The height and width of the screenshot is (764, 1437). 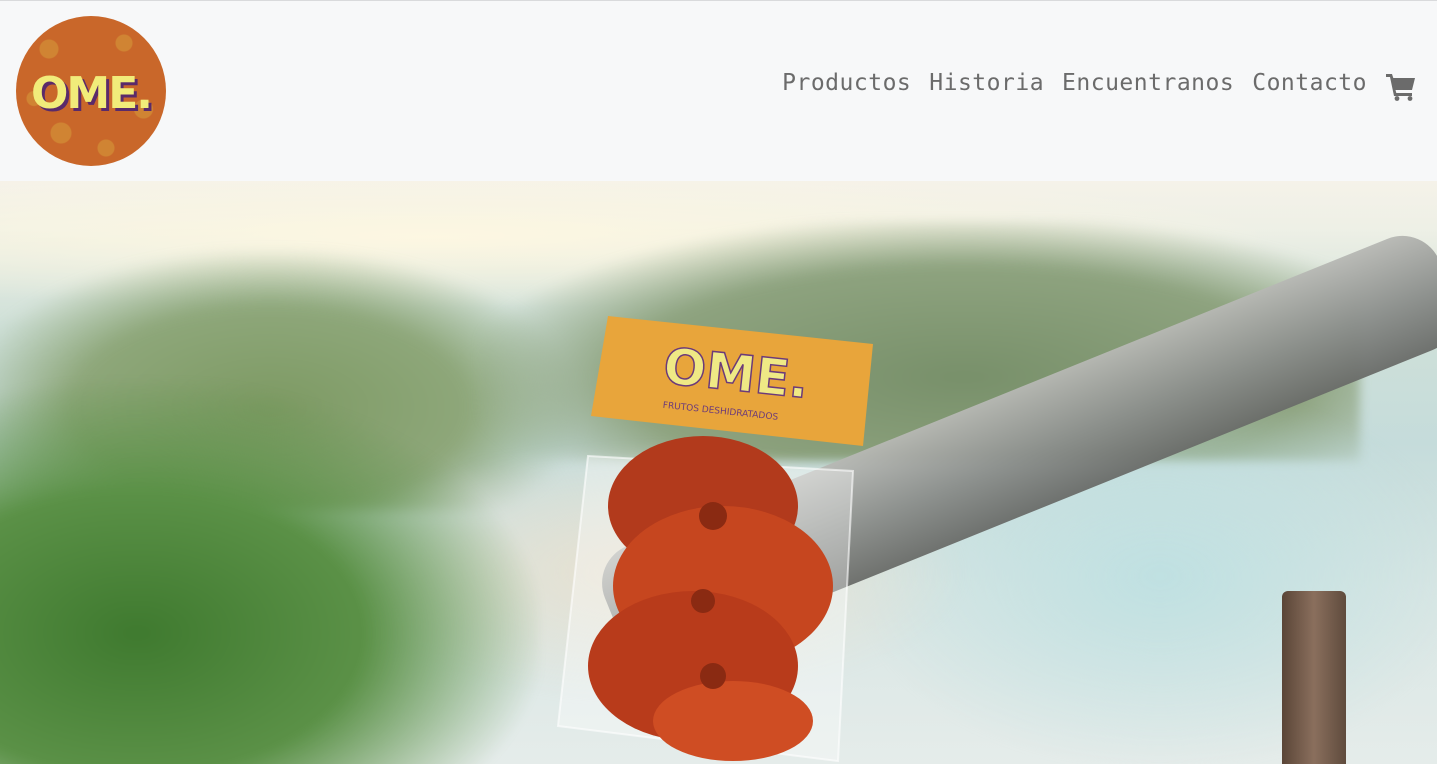 I want to click on logo-text: OME., so click(x=92, y=93).